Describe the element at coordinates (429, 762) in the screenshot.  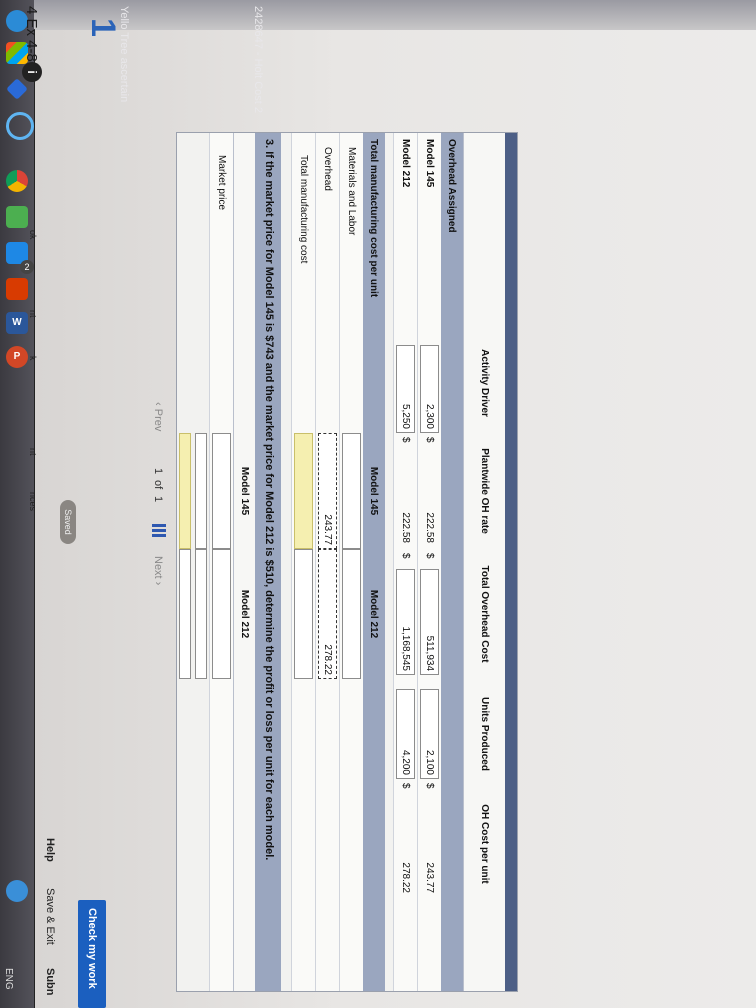
I see `units-produced-value: 2,100` at that location.